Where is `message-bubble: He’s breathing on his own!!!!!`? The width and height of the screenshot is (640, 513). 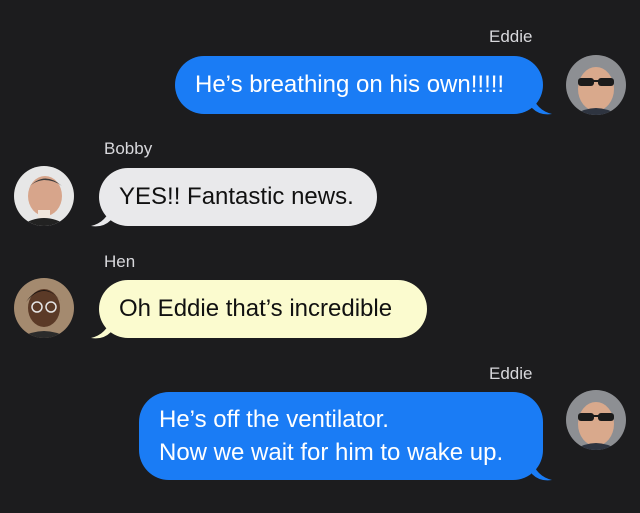 message-bubble: He’s breathing on his own!!!!! is located at coordinates (359, 85).